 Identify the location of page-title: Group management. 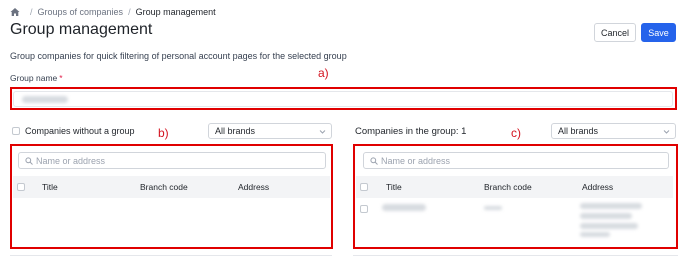
(81, 29).